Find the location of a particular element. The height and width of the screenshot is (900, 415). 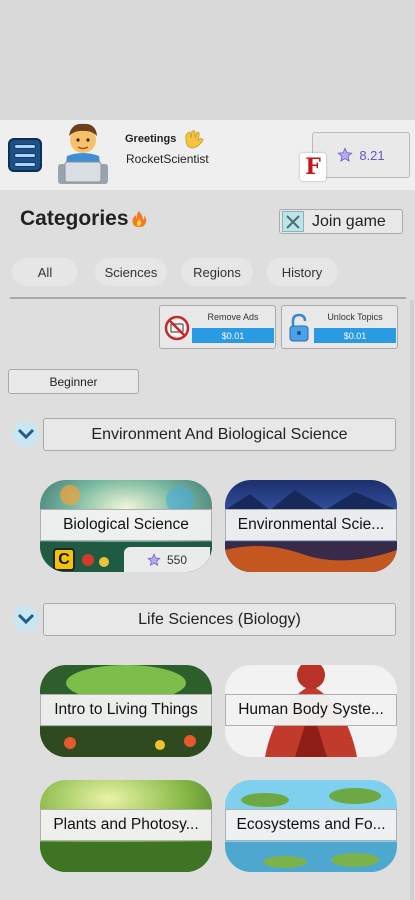

tab-history: History is located at coordinates (302, 272).